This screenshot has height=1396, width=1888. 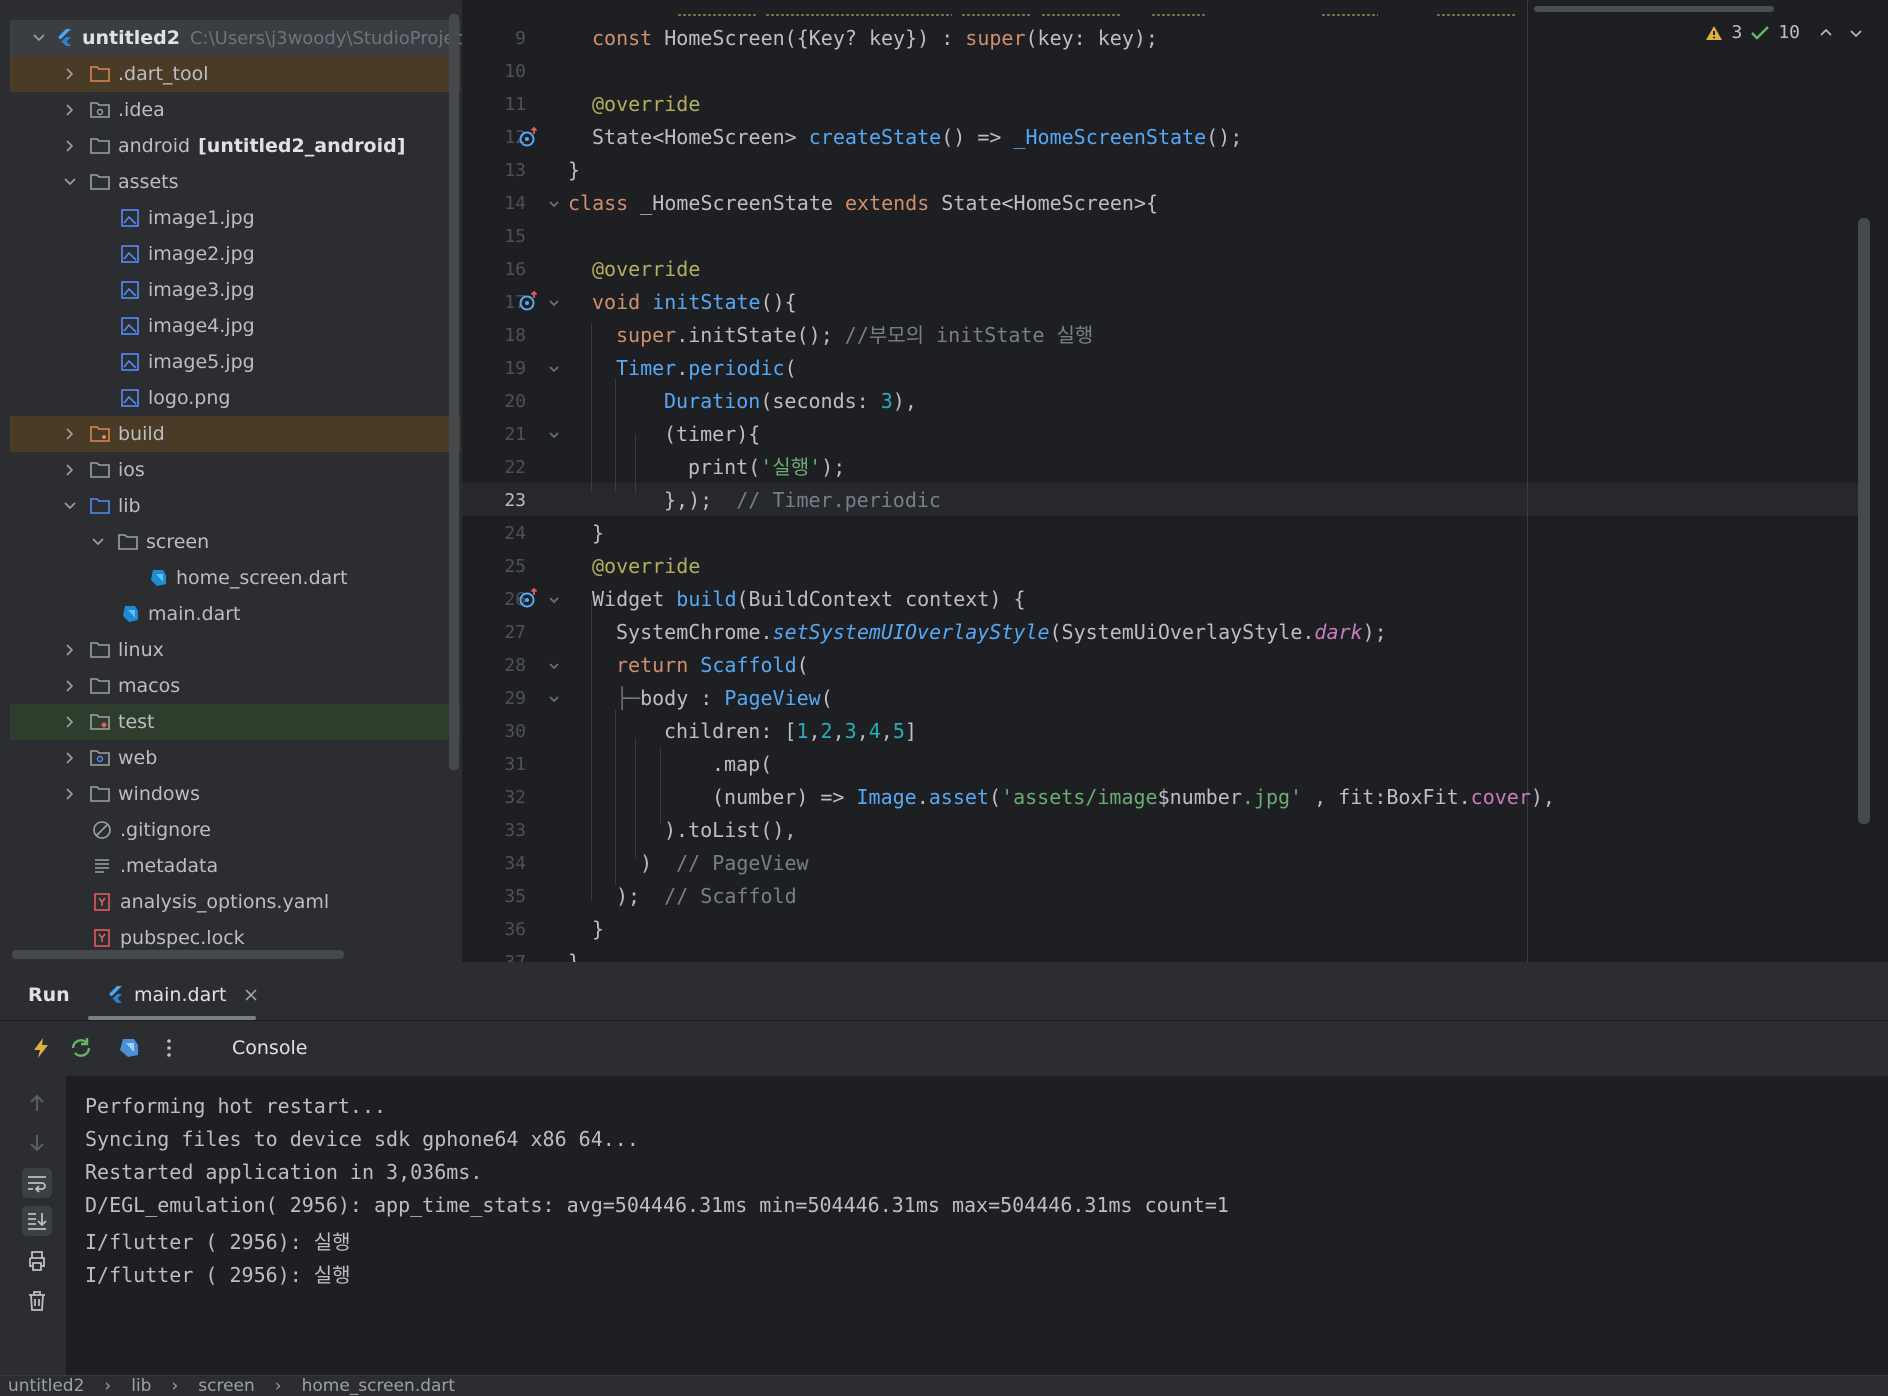 I want to click on code-line-18: super.initState(); //부모의 initState 실행, so click(x=854, y=335).